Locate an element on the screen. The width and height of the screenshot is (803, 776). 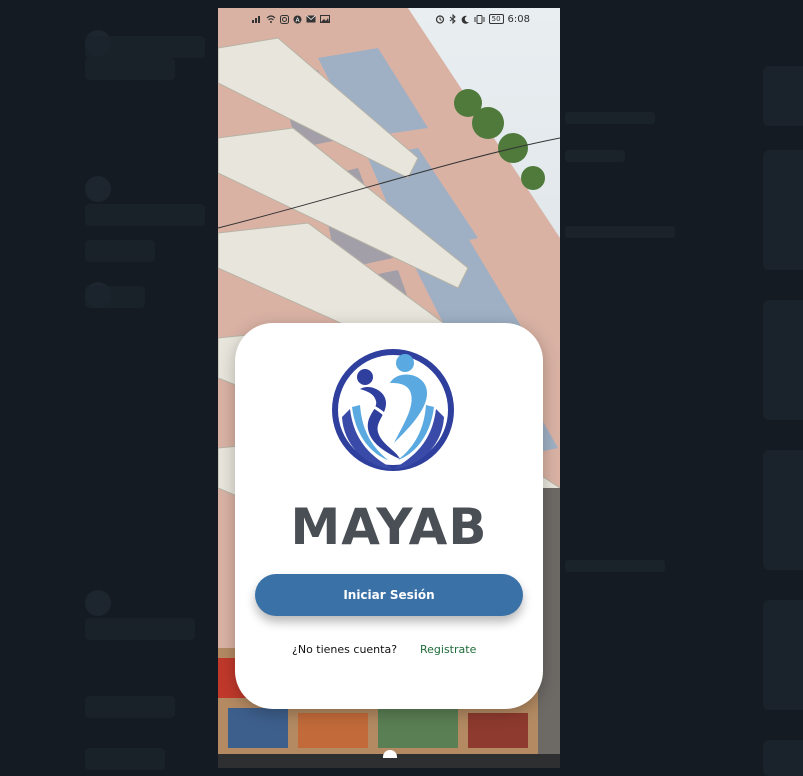
home-gesture-icon is located at coordinates (390, 754).